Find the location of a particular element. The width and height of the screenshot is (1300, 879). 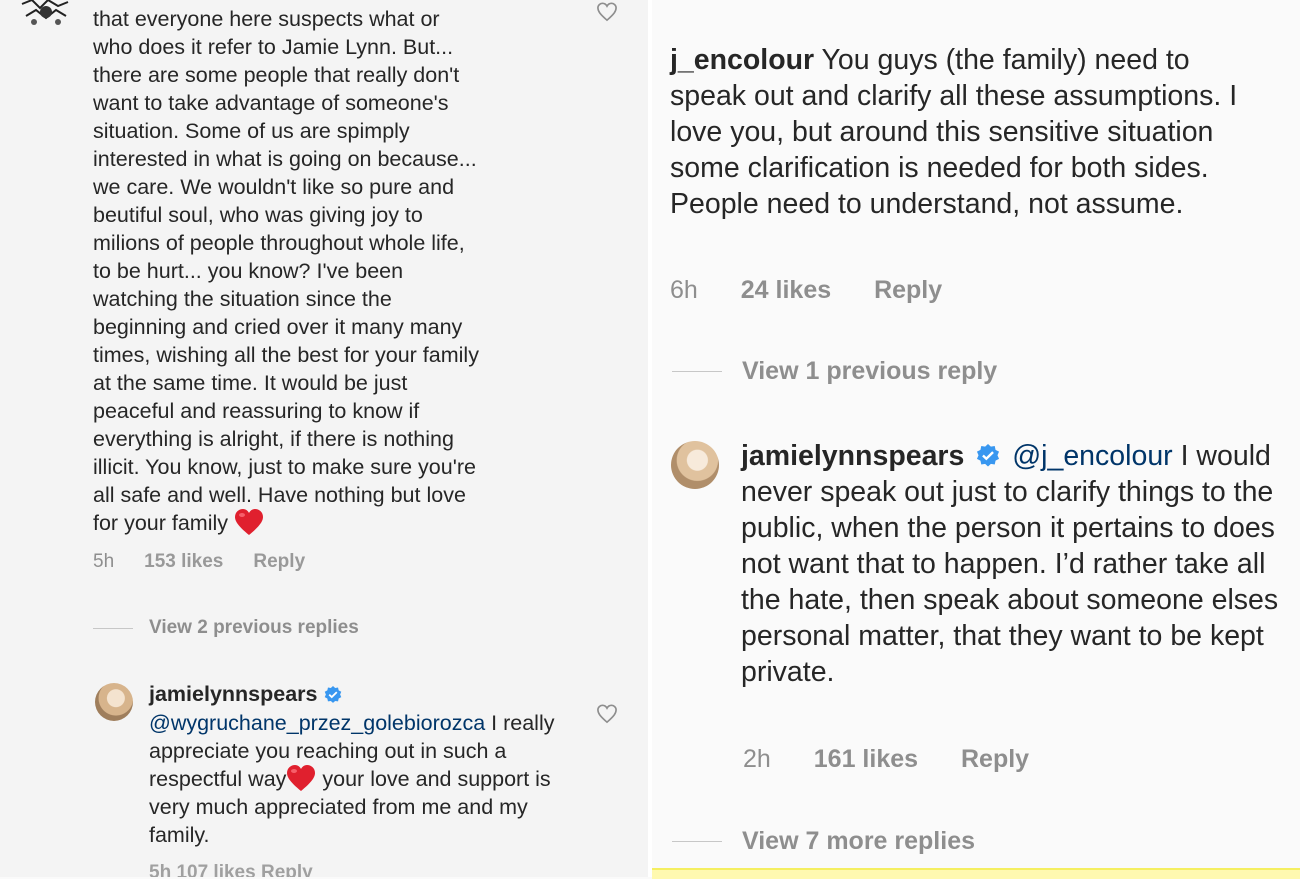

view-more-replies: View 7 more replies is located at coordinates (823, 841).